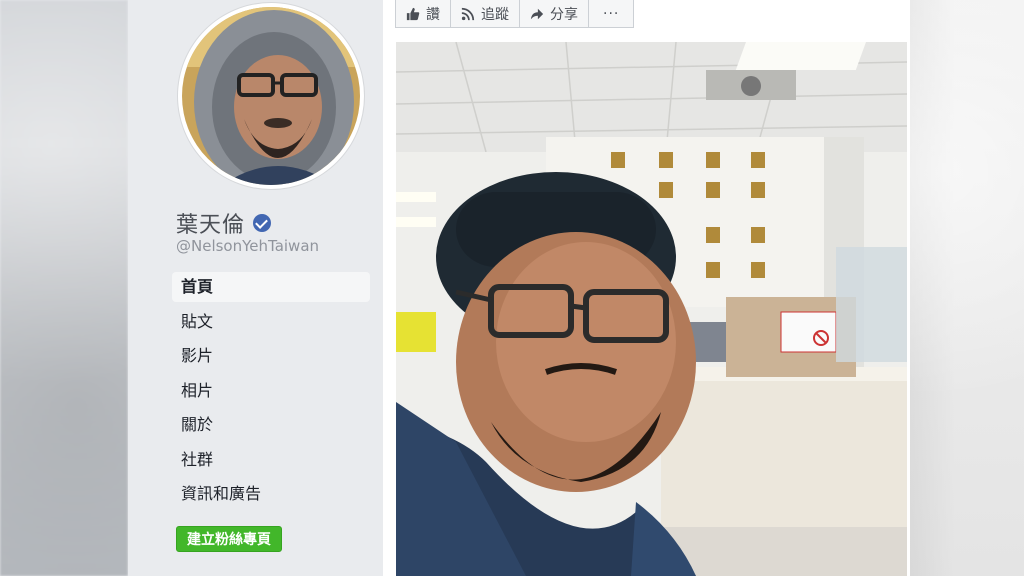 The height and width of the screenshot is (576, 1024). I want to click on nav-item-videos: 影片, so click(271, 356).